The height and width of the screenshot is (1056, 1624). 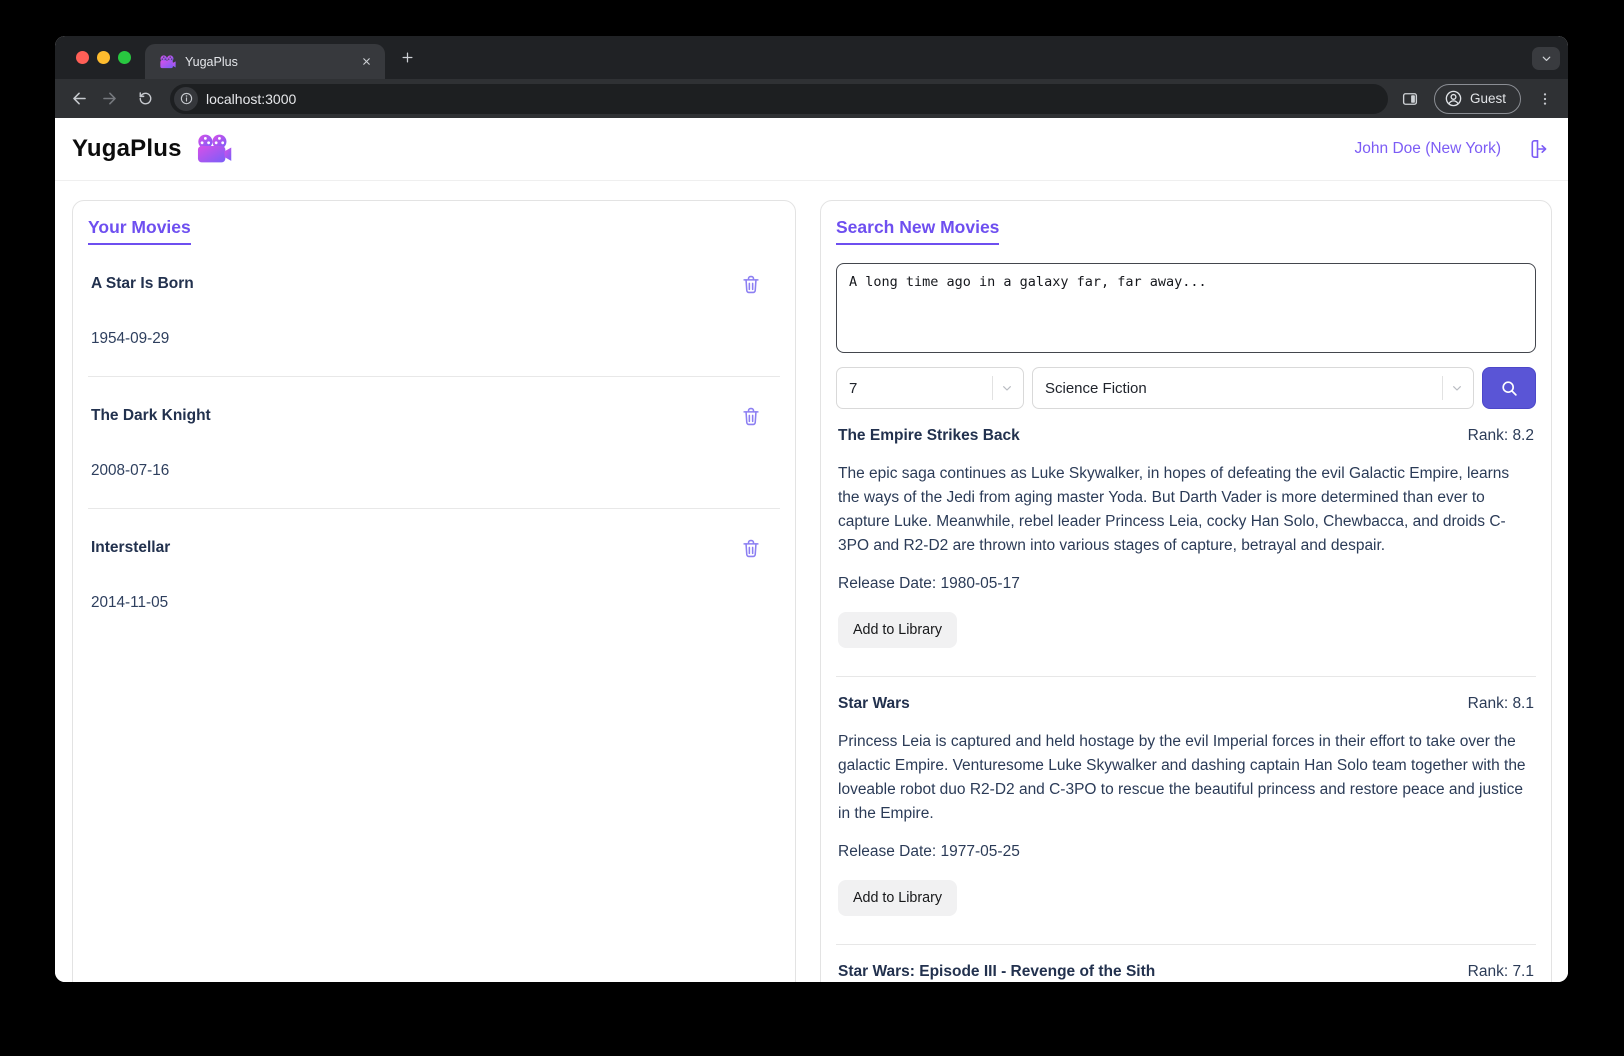 I want to click on user-profile-link: John Doe (New York), so click(x=1428, y=149).